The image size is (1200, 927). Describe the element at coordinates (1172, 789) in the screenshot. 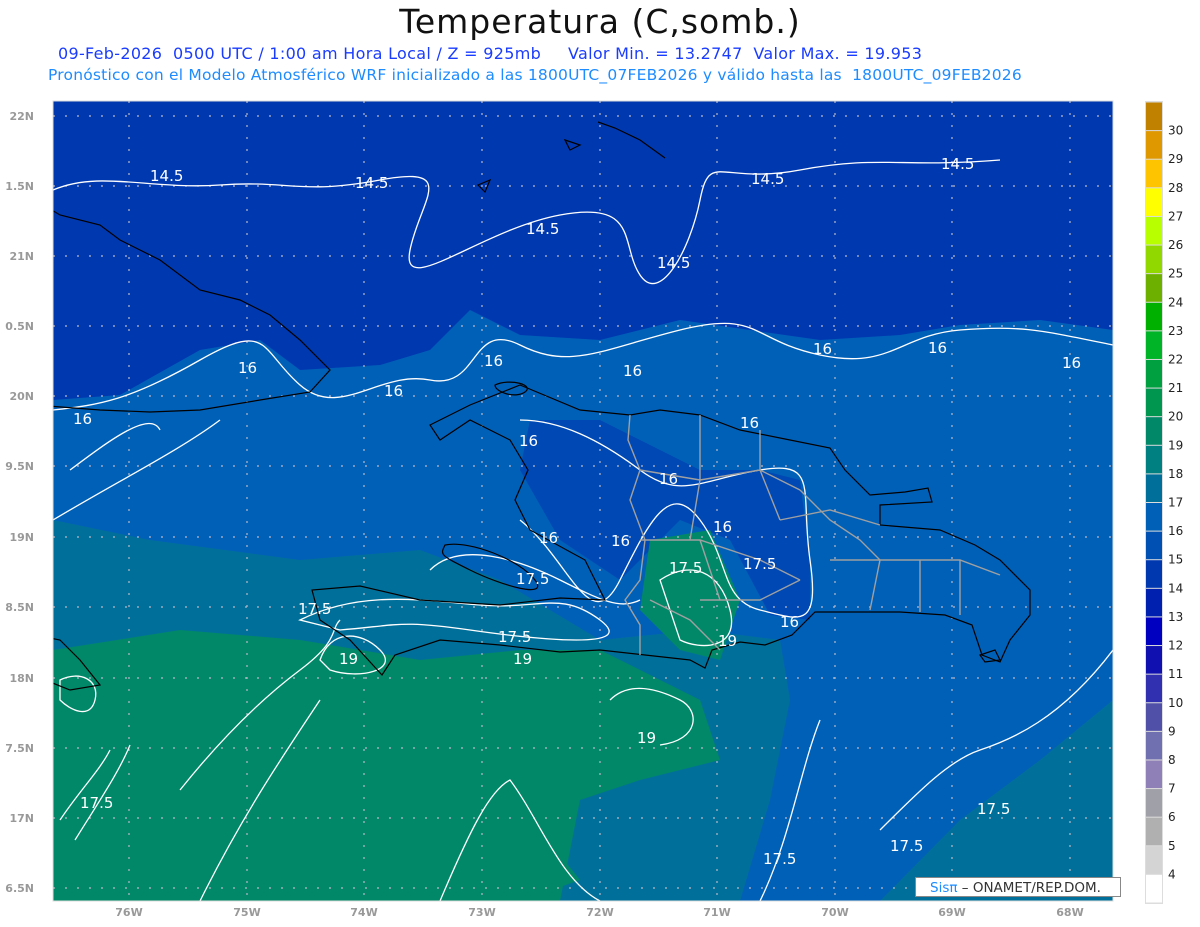

I see `colorbar-label: 7` at that location.